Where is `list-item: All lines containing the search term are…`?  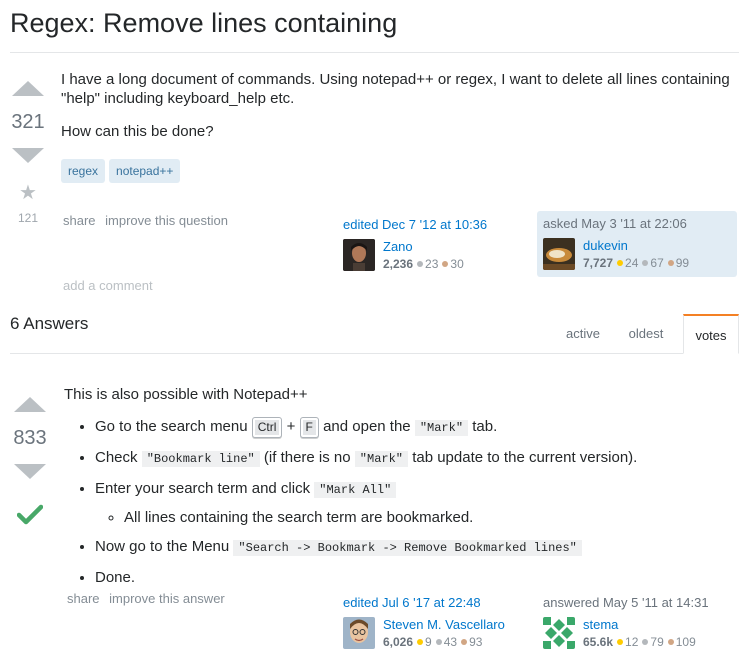
list-item: All lines containing the search term are… is located at coordinates (429, 517).